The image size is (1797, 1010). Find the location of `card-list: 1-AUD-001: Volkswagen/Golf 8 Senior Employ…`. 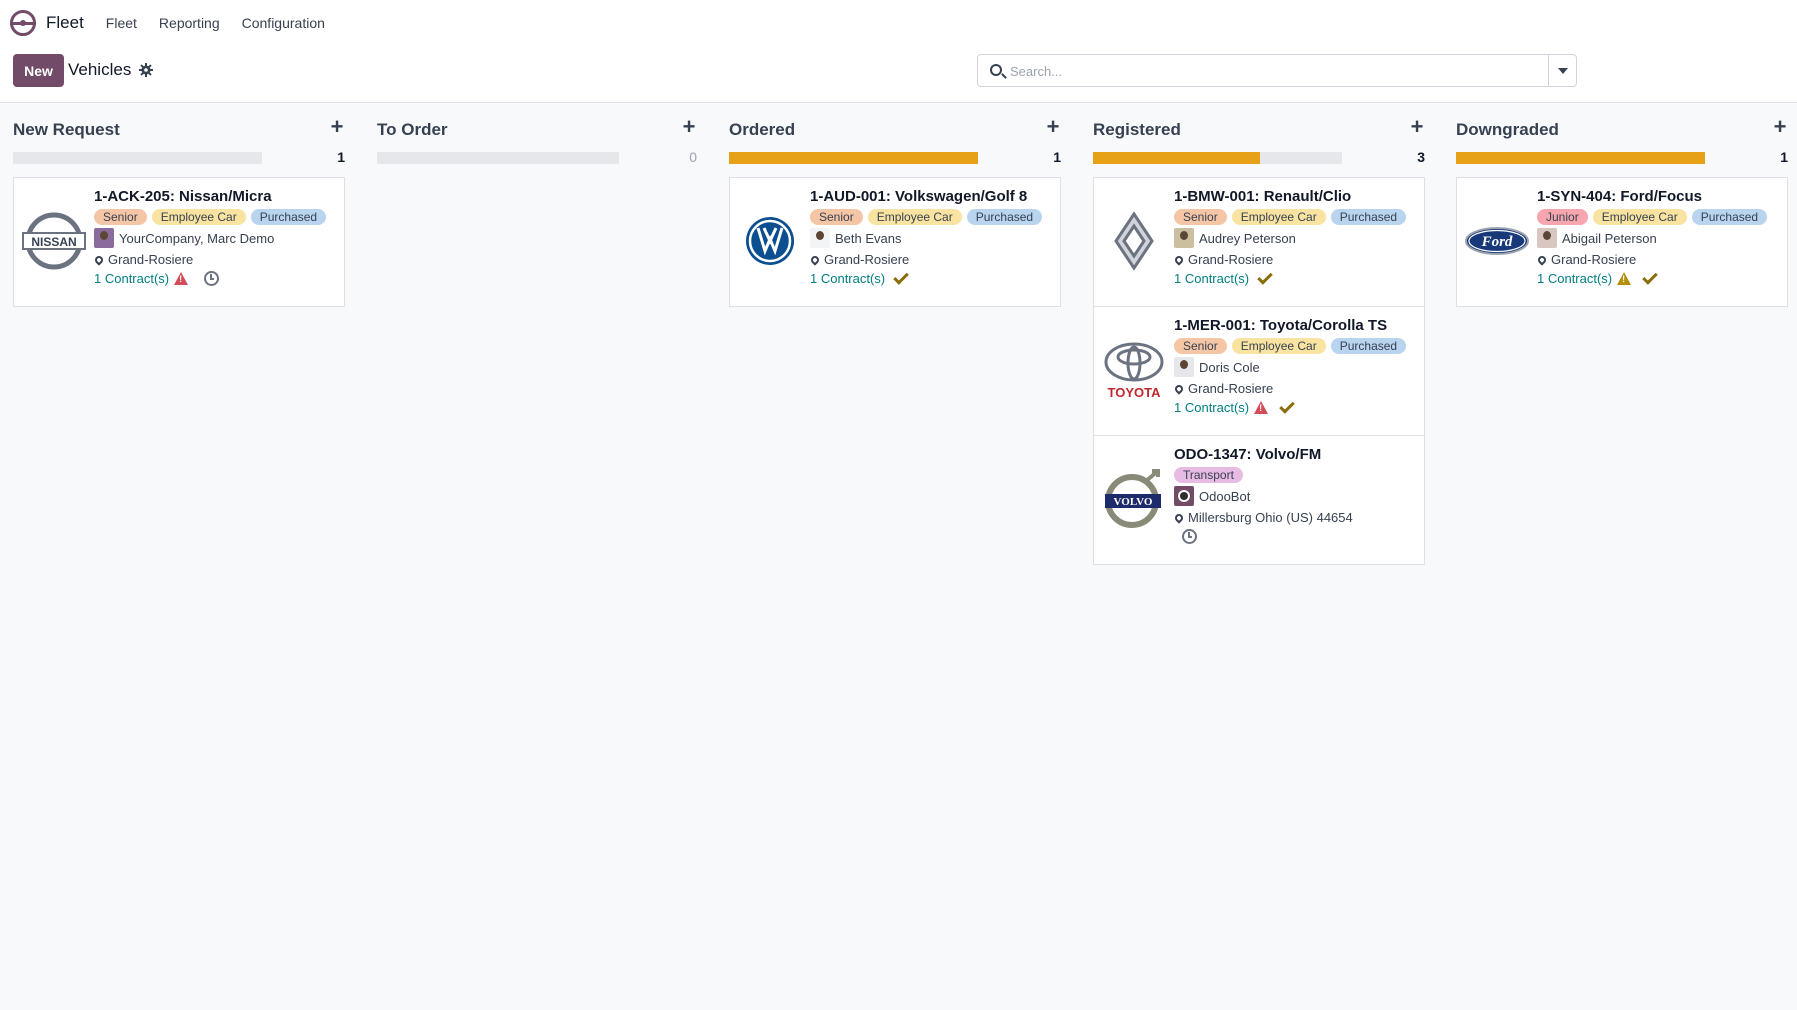

card-list: 1-AUD-001: Volkswagen/Golf 8 Senior Employ… is located at coordinates (895, 242).